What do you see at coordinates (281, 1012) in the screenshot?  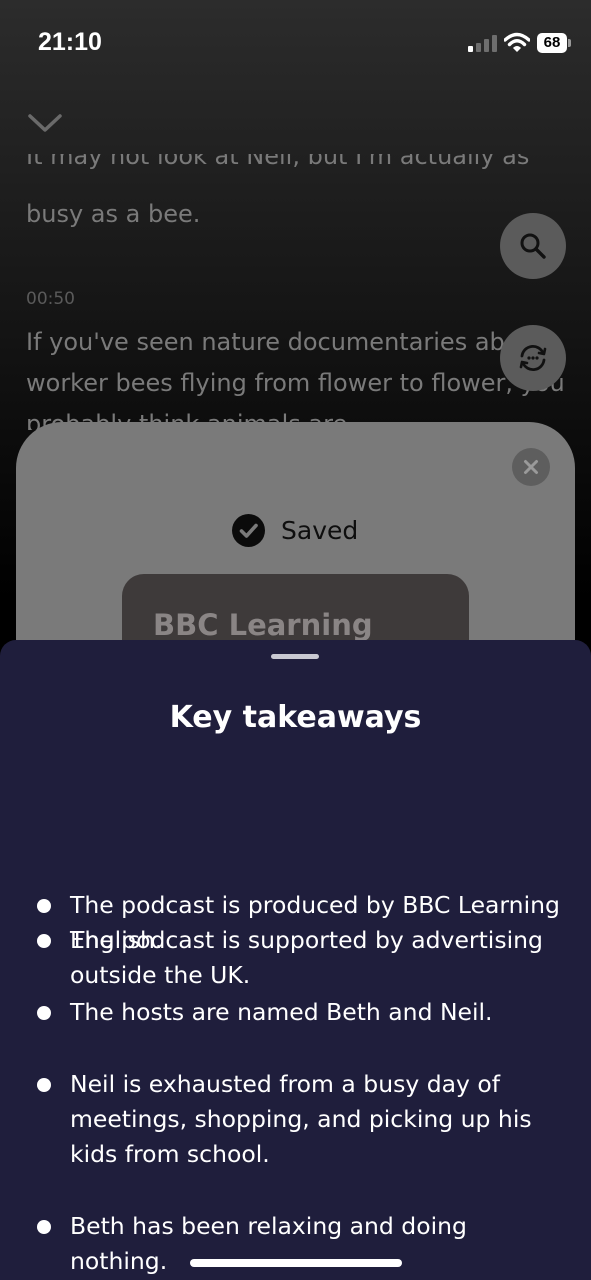 I see `takeaway-text: The hosts are named Beth and Neil.` at bounding box center [281, 1012].